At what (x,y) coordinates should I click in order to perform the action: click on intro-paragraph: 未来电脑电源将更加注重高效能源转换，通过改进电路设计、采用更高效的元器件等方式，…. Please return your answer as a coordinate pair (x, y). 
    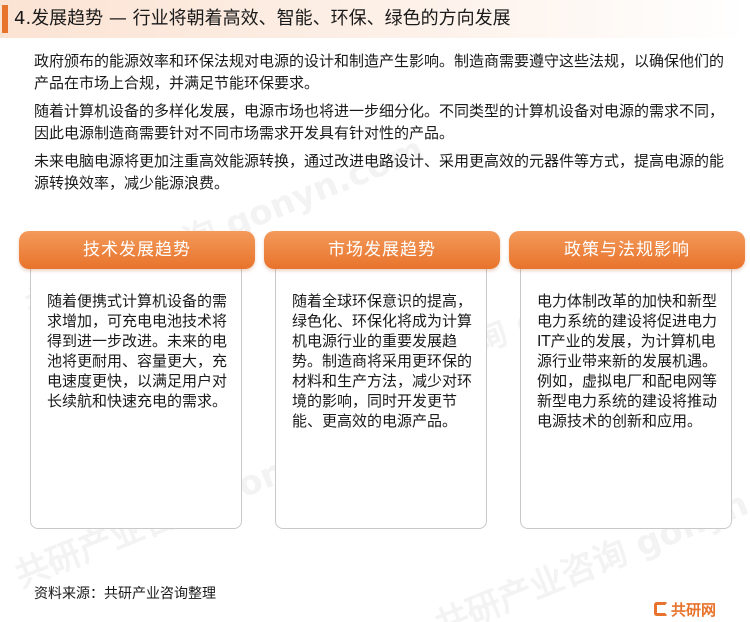
    Looking at the image, I should click on (379, 172).